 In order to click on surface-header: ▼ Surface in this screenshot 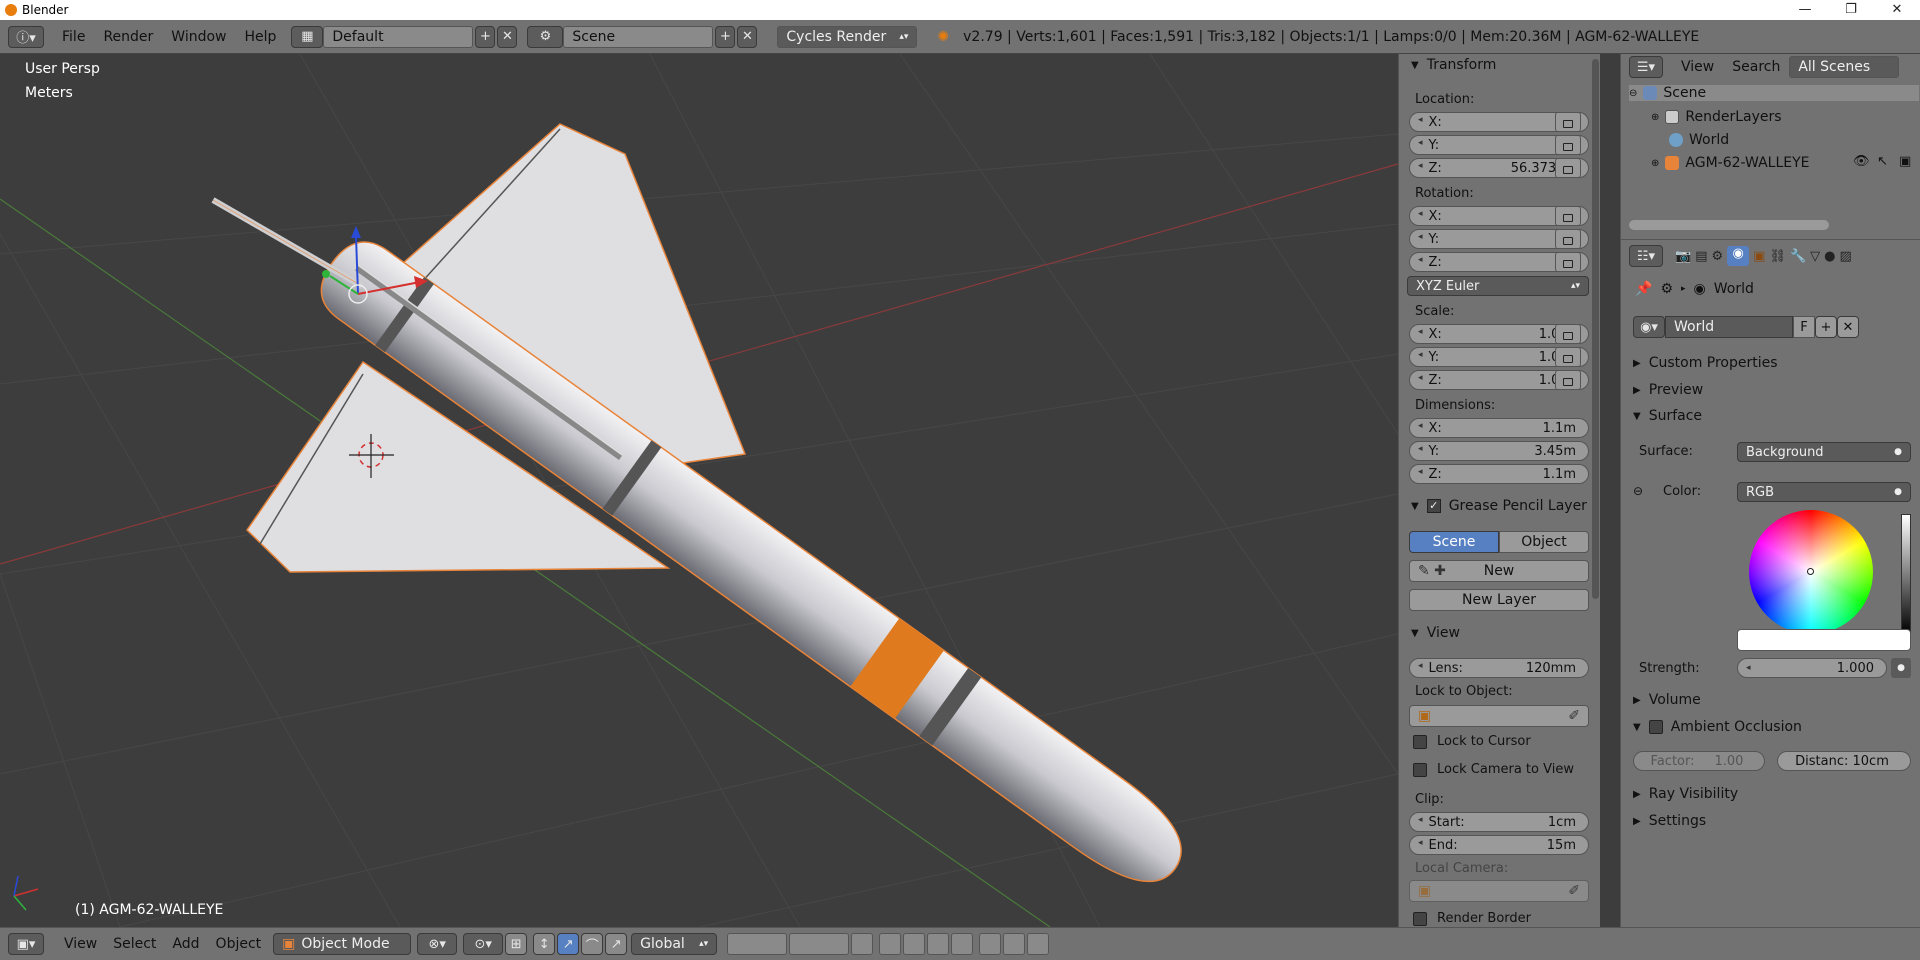, I will do `click(1667, 416)`.